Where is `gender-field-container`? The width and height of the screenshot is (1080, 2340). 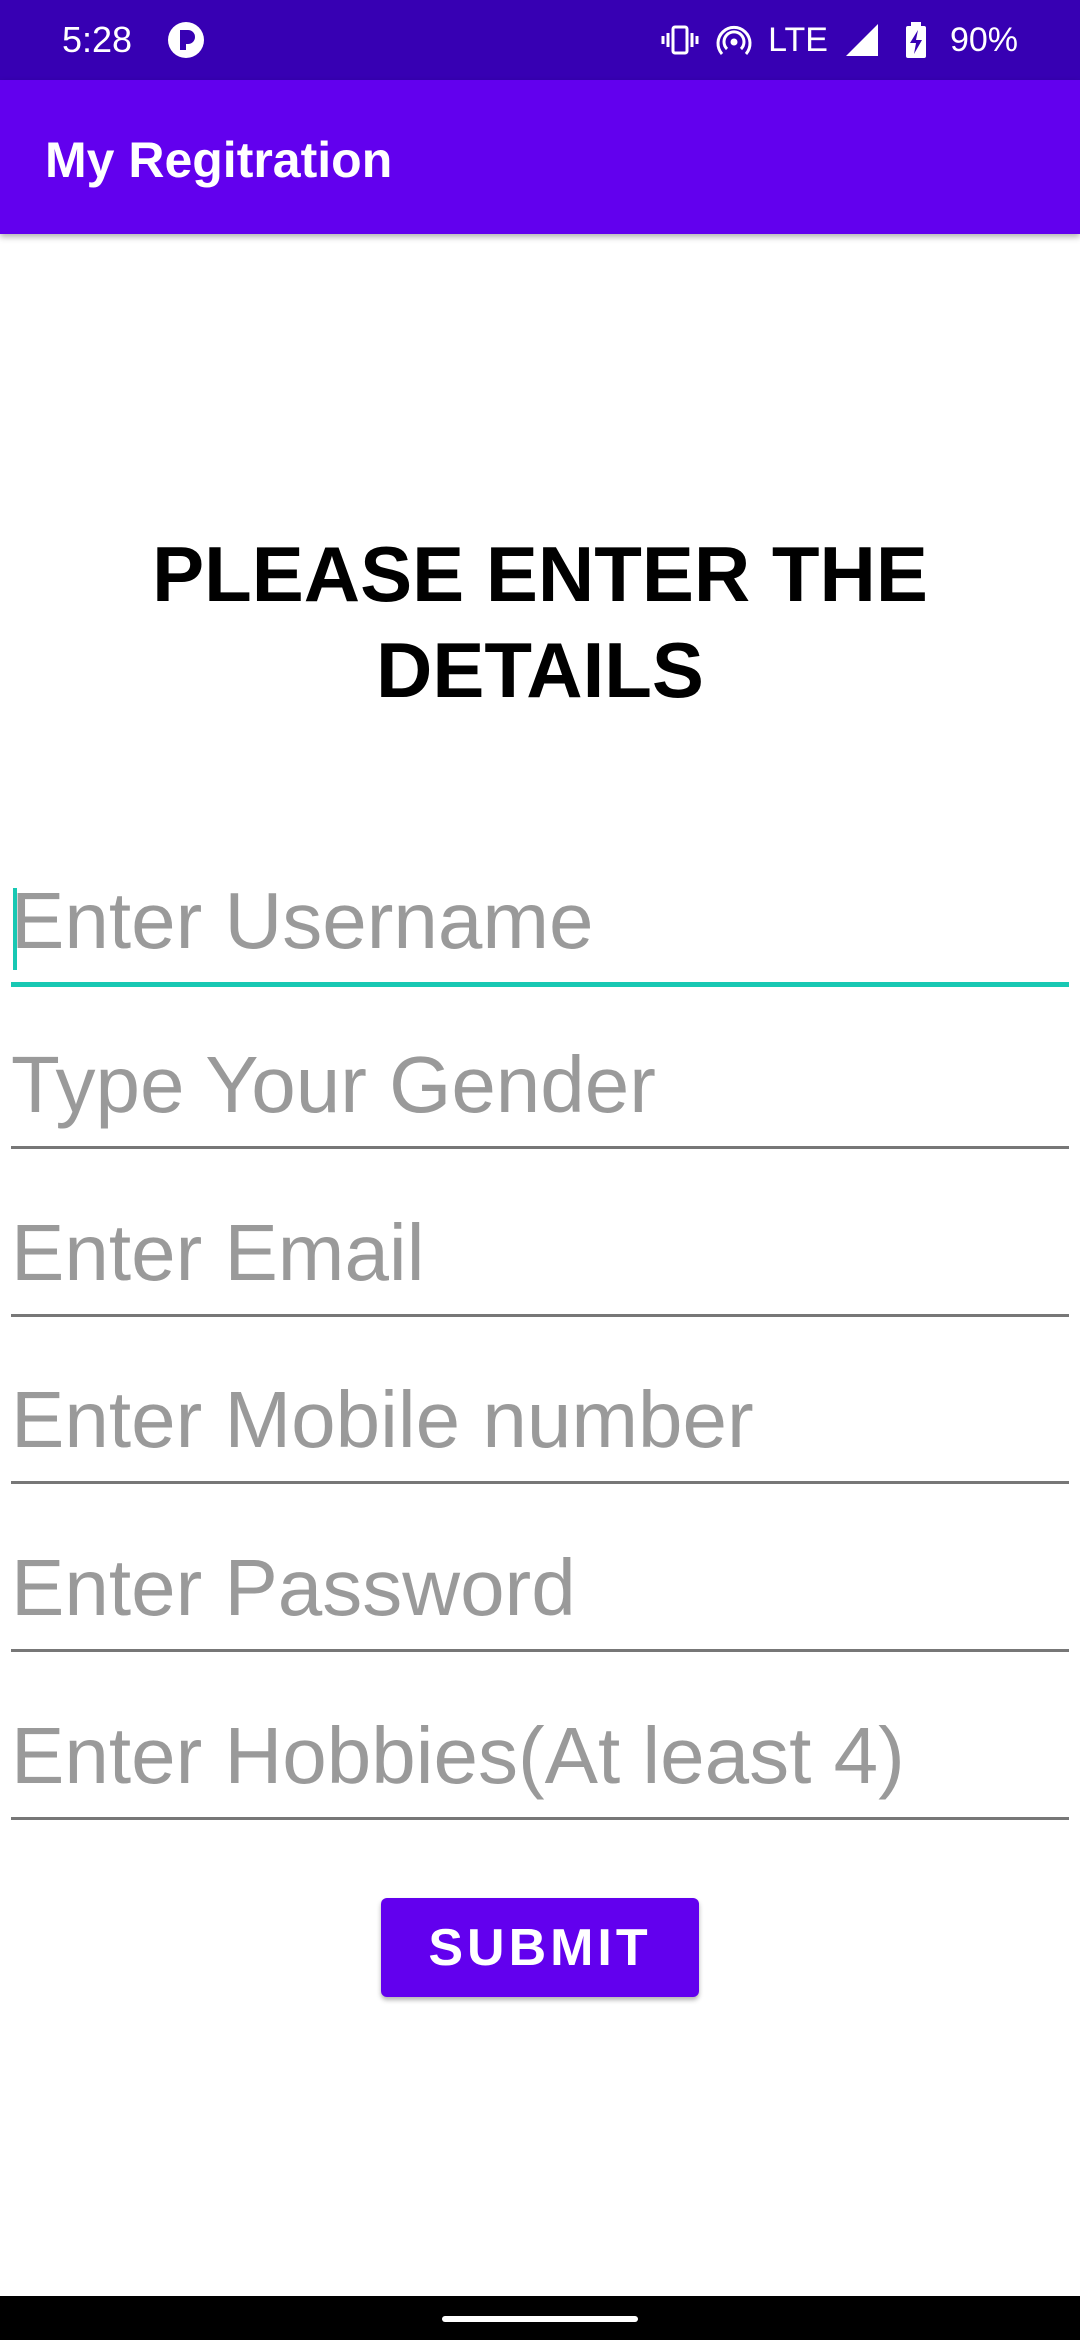 gender-field-container is located at coordinates (540, 1086).